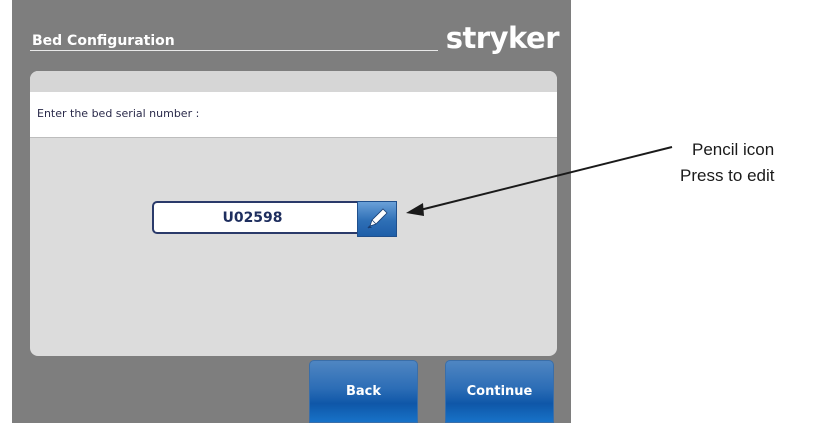  Describe the element at coordinates (733, 149) in the screenshot. I see `callout-line-1: Pencil icon` at that location.